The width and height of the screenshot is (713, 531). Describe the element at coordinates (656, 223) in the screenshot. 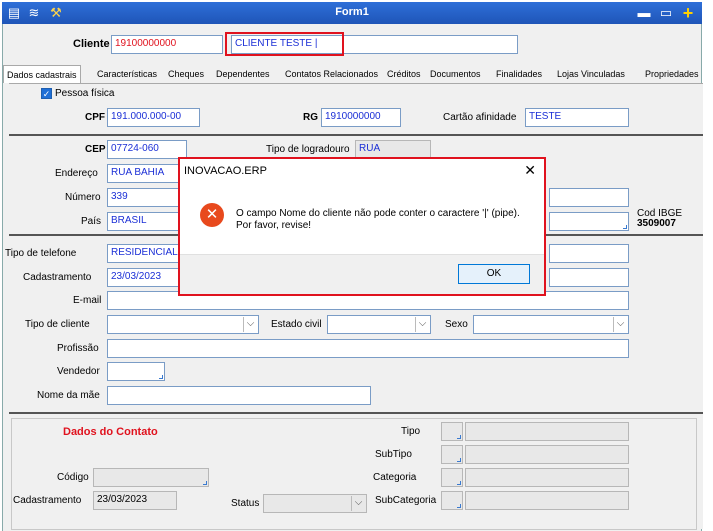

I see `cod-ibge-value: 3509007` at that location.